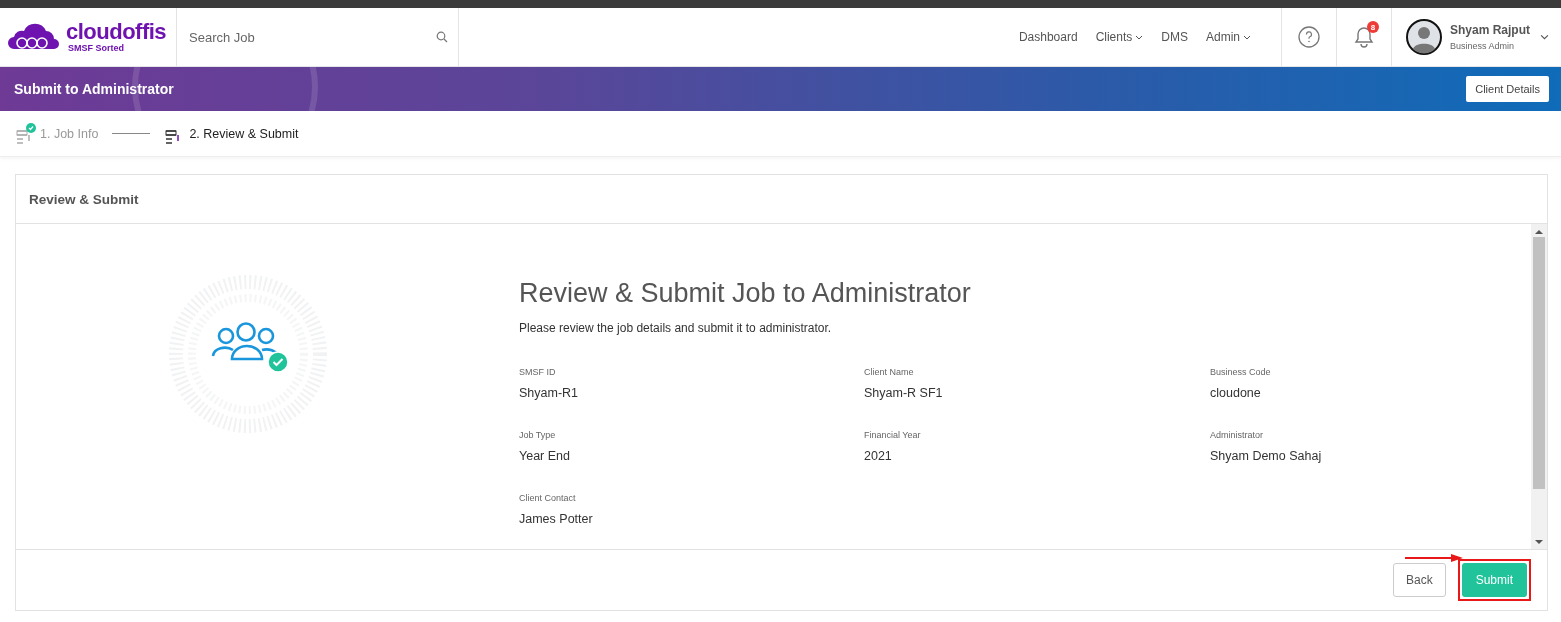 This screenshot has height=622, width=1561. I want to click on brand-name: cloudoffis, so click(116, 32).